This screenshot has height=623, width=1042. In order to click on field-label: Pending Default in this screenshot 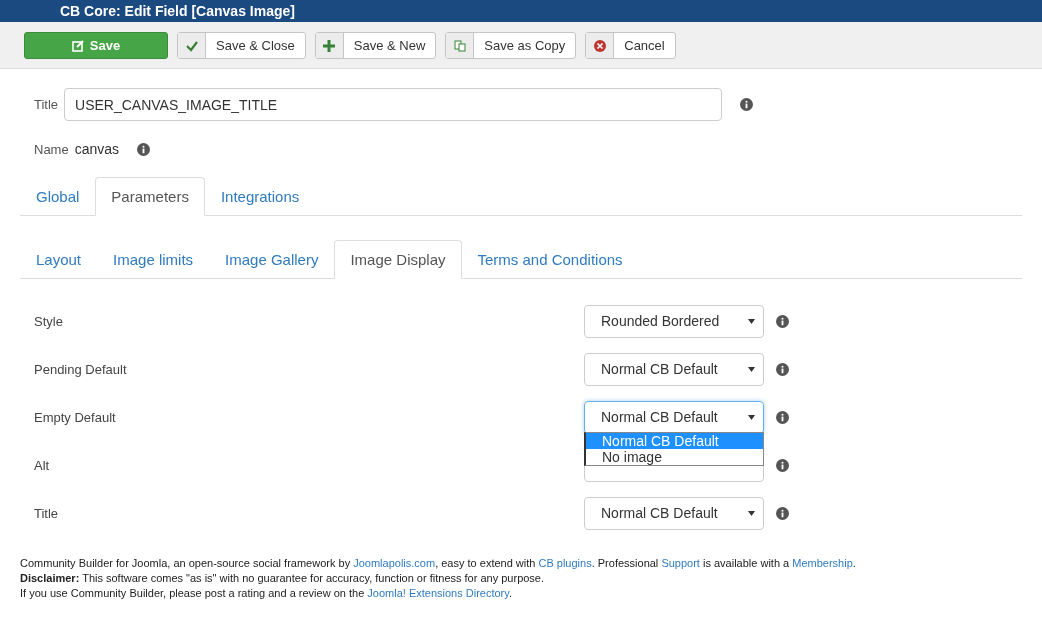, I will do `click(81, 369)`.